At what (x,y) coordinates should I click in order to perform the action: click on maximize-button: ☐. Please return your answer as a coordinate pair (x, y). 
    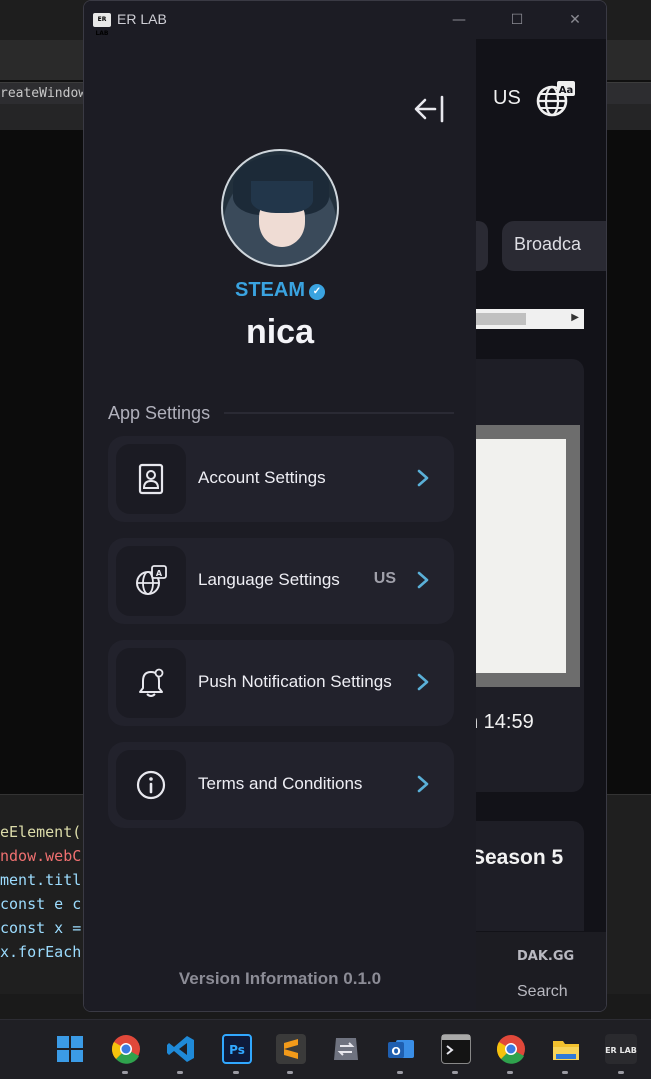
    Looking at the image, I should click on (517, 20).